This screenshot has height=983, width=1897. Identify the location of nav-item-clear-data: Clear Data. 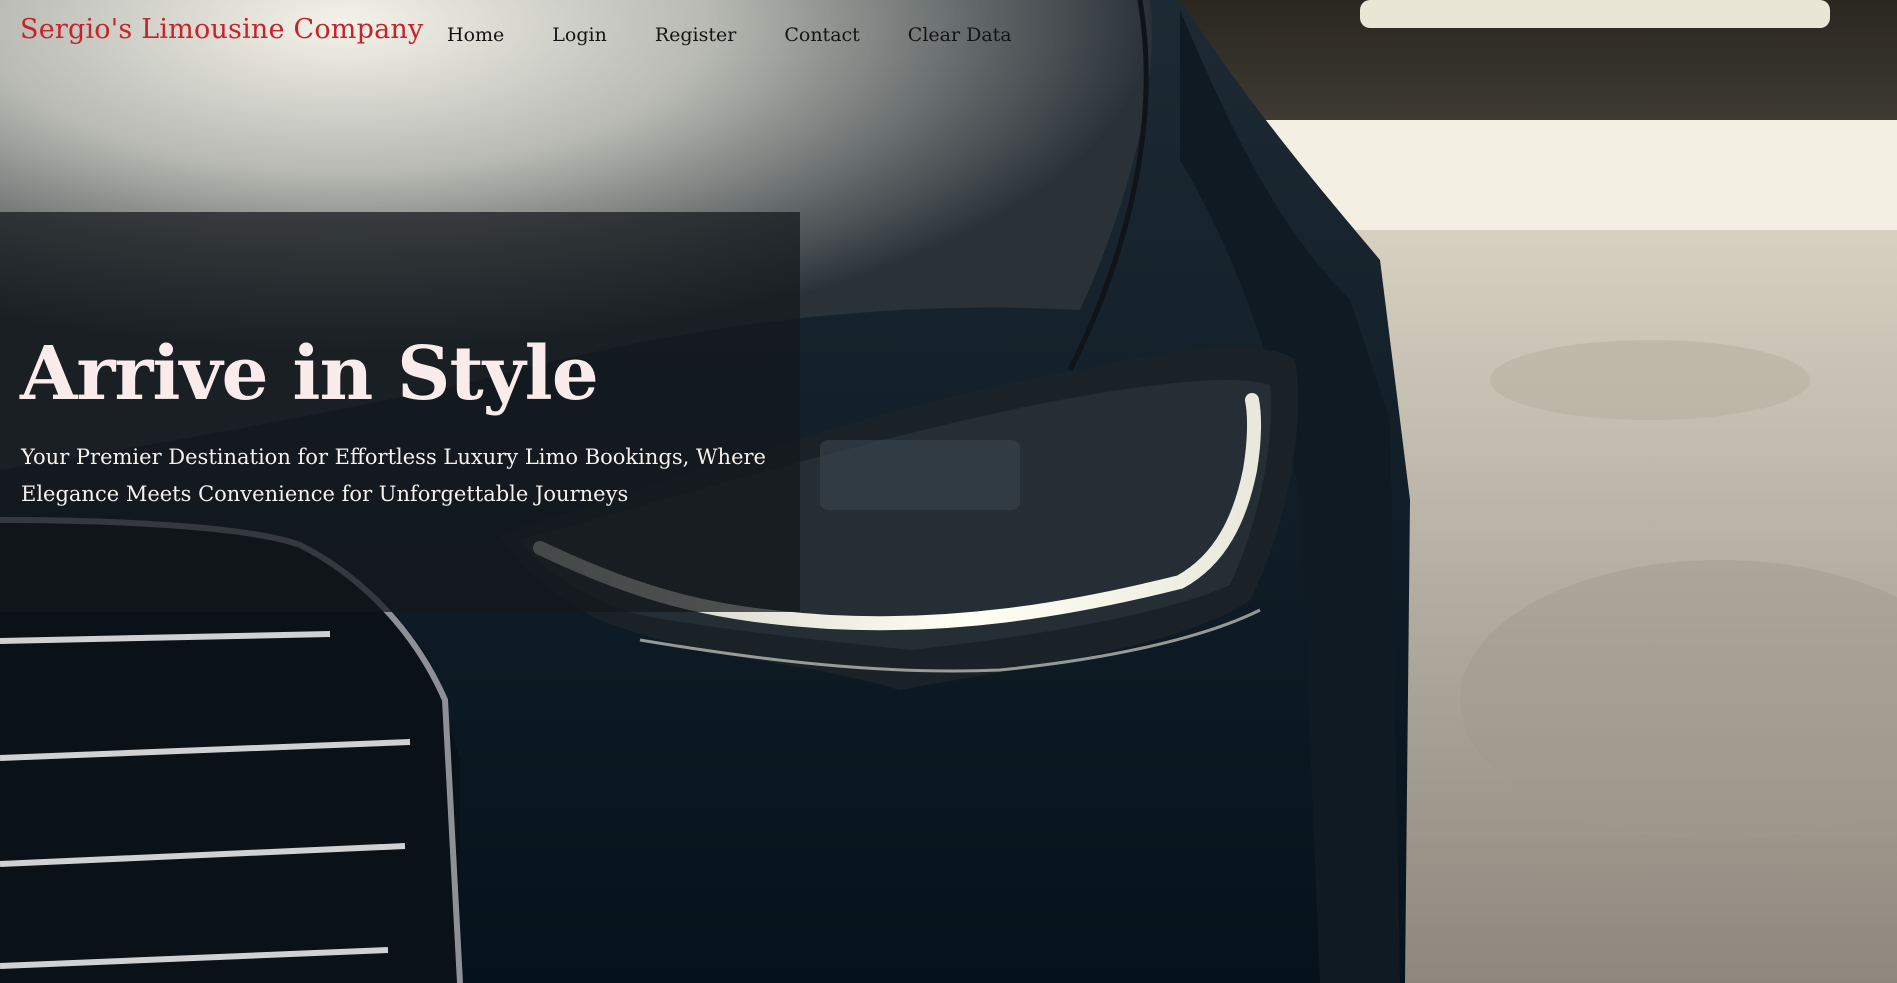
(960, 35).